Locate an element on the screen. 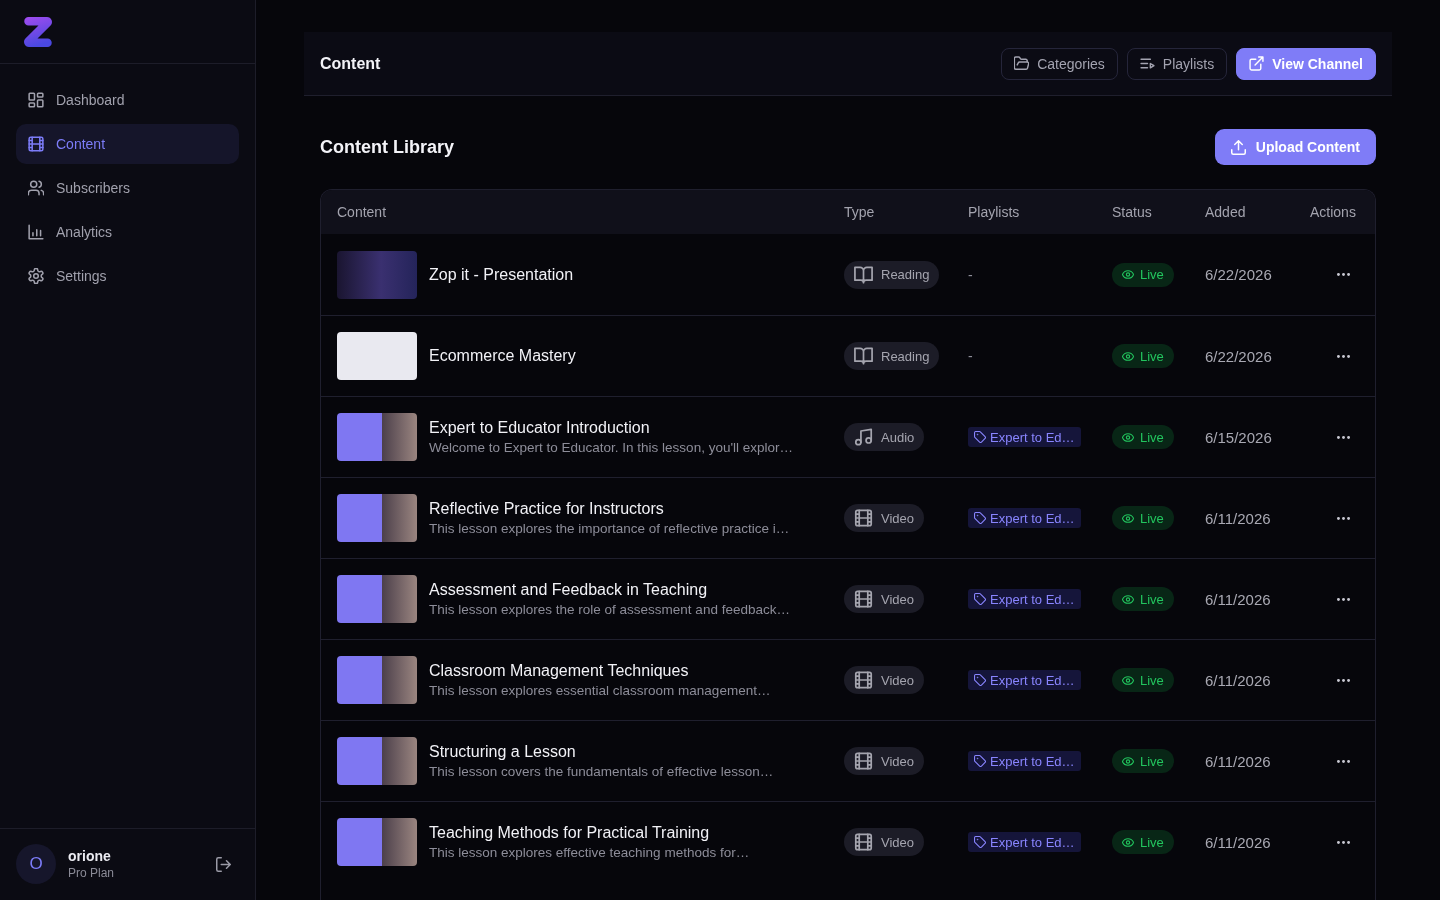 The width and height of the screenshot is (1440, 900). column-header: Playlists is located at coordinates (994, 212).